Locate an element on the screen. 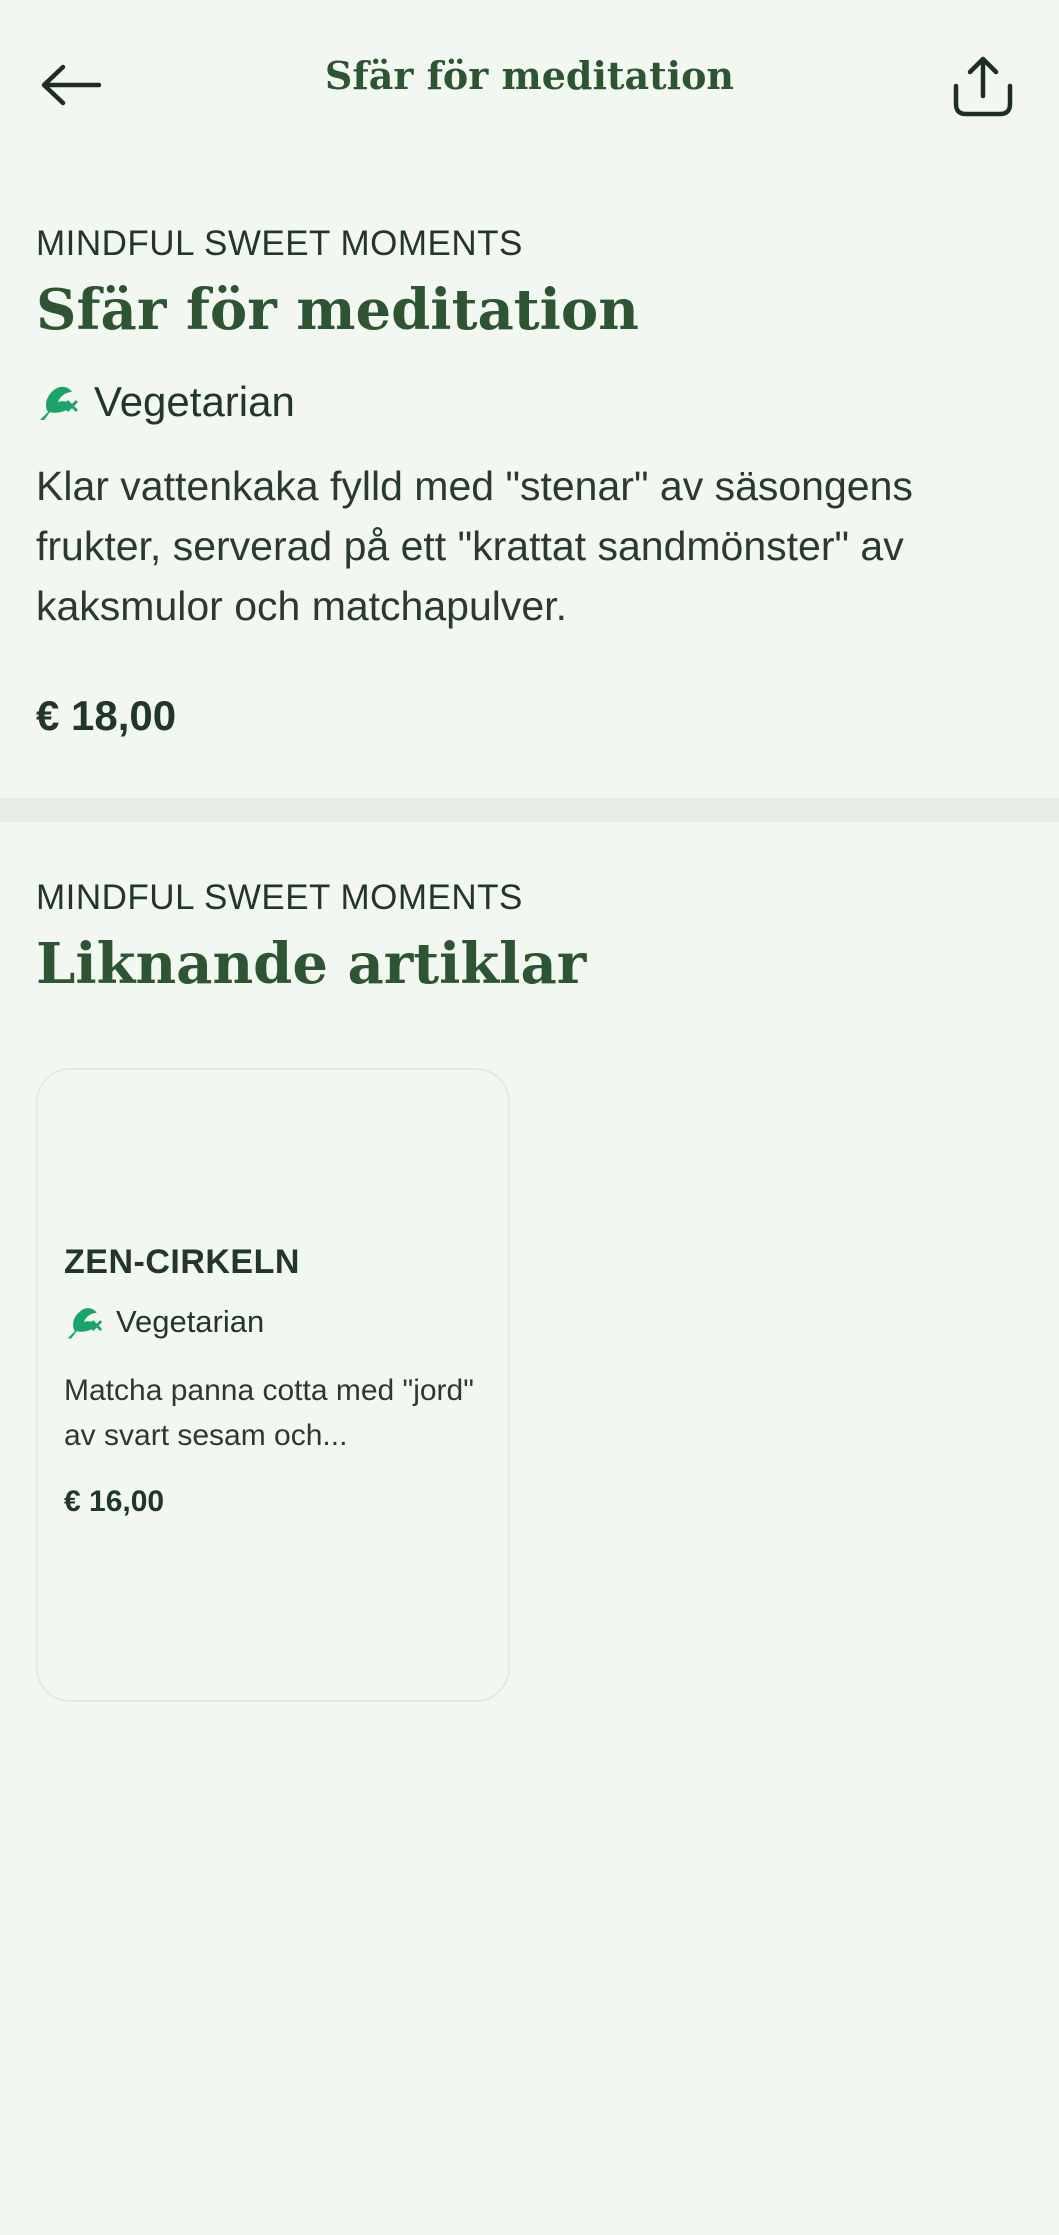 Image resolution: width=1059 pixels, height=2235 pixels. top-bar: Sfär för meditation is located at coordinates (529, 80).